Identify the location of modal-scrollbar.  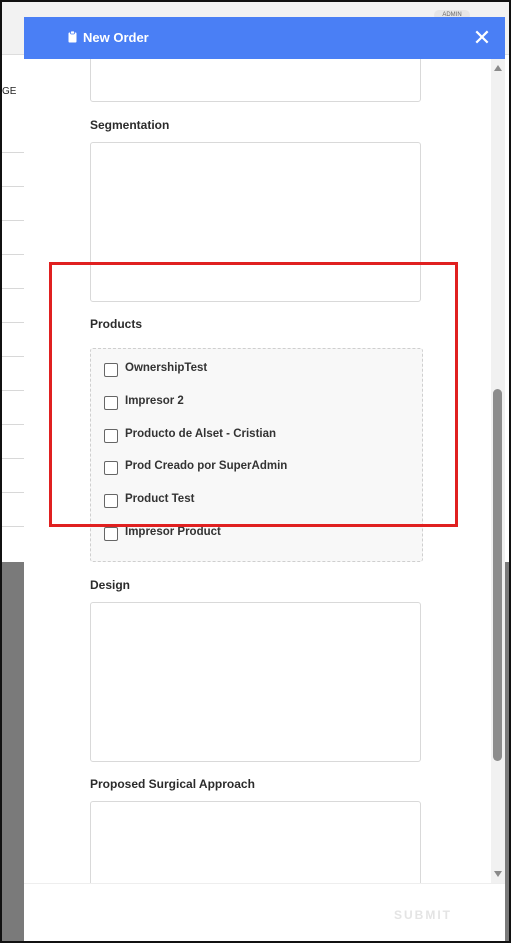
(498, 472).